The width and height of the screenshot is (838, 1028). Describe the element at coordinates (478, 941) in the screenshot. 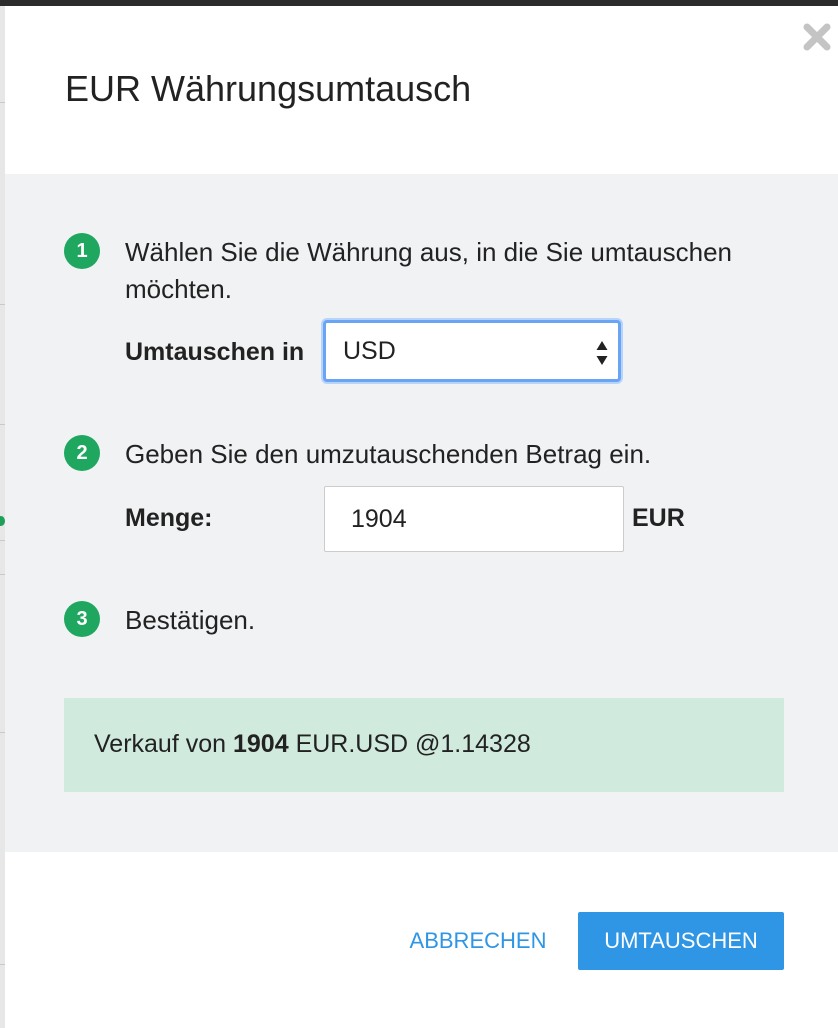

I see `cancel-button: ABBRECHEN` at that location.